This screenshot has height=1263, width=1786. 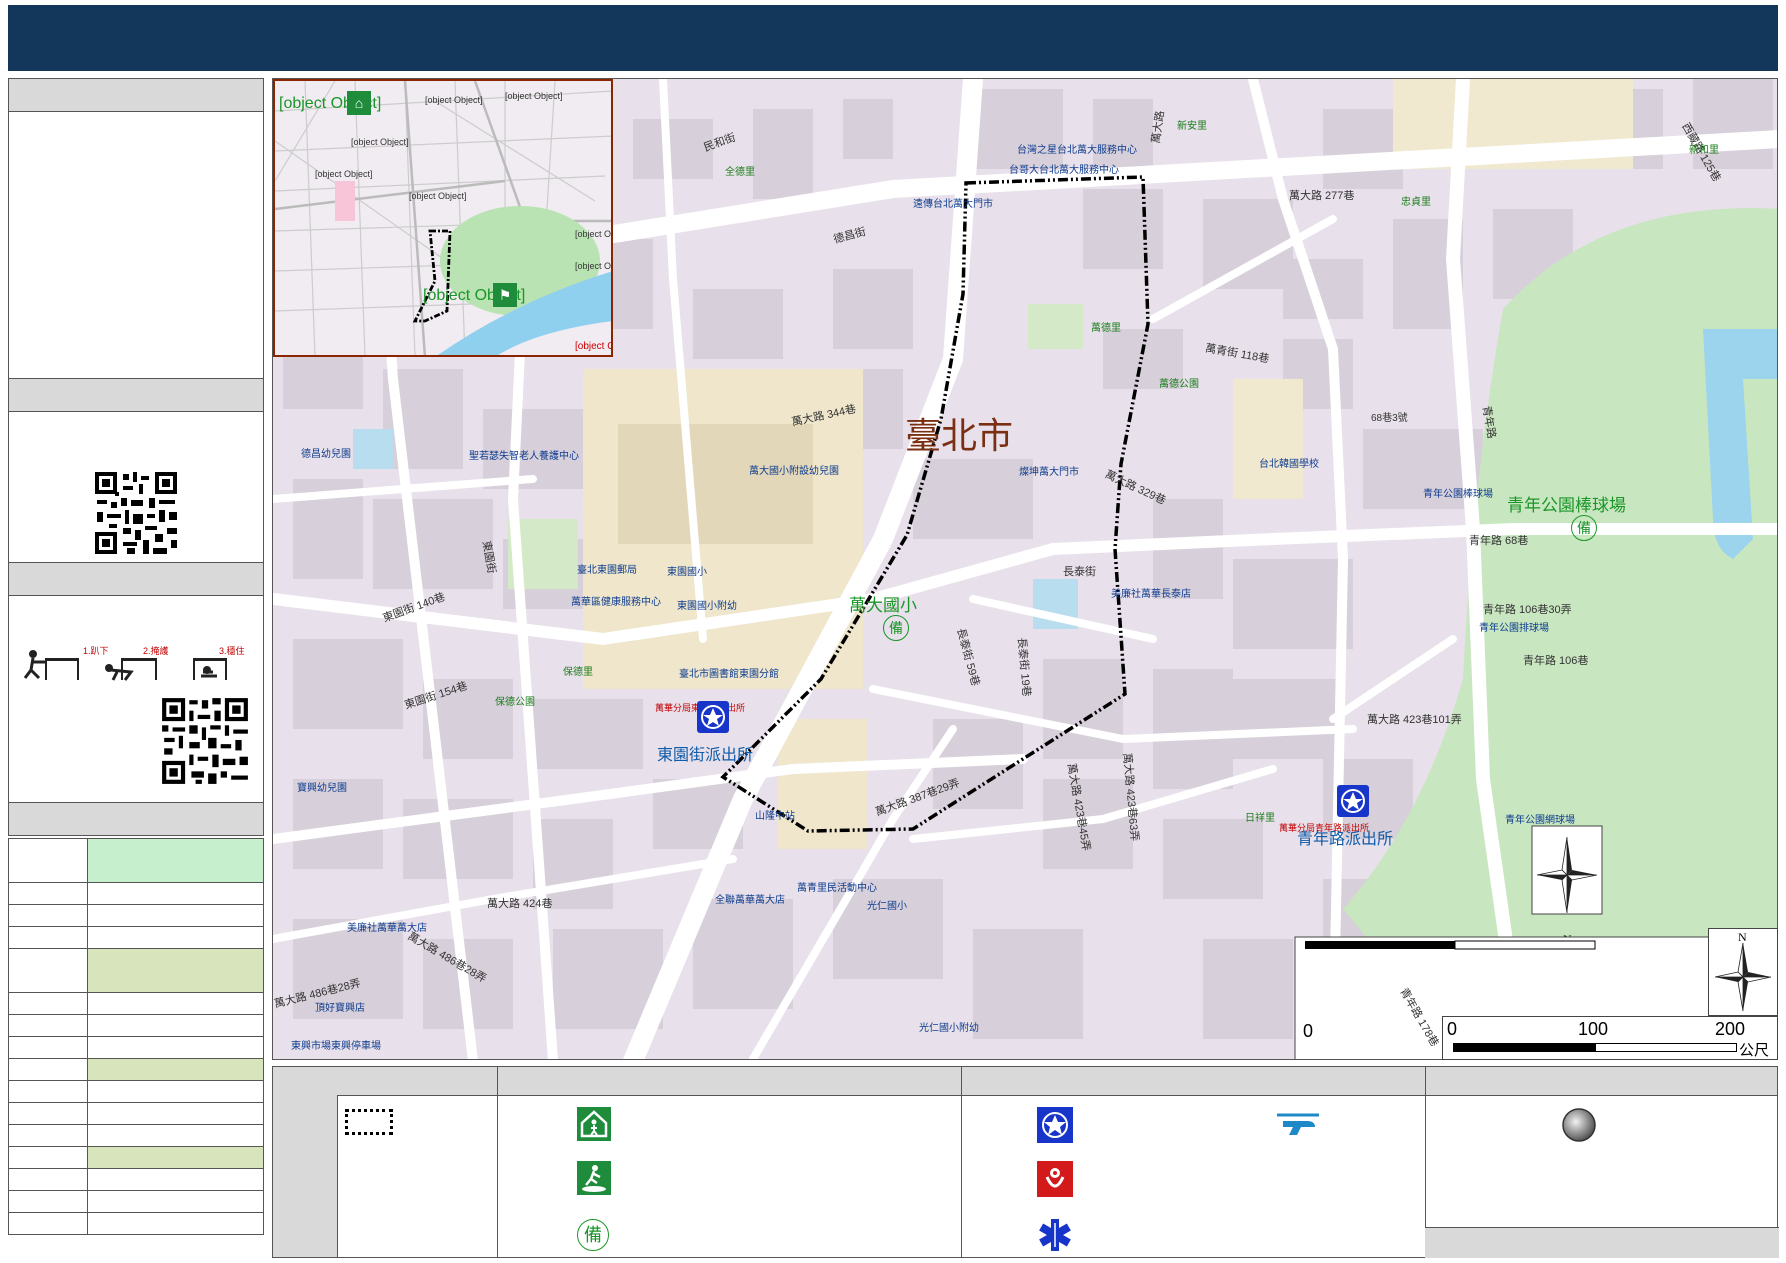 I want to click on park-label: 青年公園棒球場, so click(x=1566, y=505).